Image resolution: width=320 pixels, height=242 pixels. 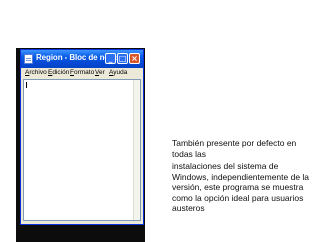 What do you see at coordinates (136, 150) in the screenshot?
I see `vertical-scrollbar` at bounding box center [136, 150].